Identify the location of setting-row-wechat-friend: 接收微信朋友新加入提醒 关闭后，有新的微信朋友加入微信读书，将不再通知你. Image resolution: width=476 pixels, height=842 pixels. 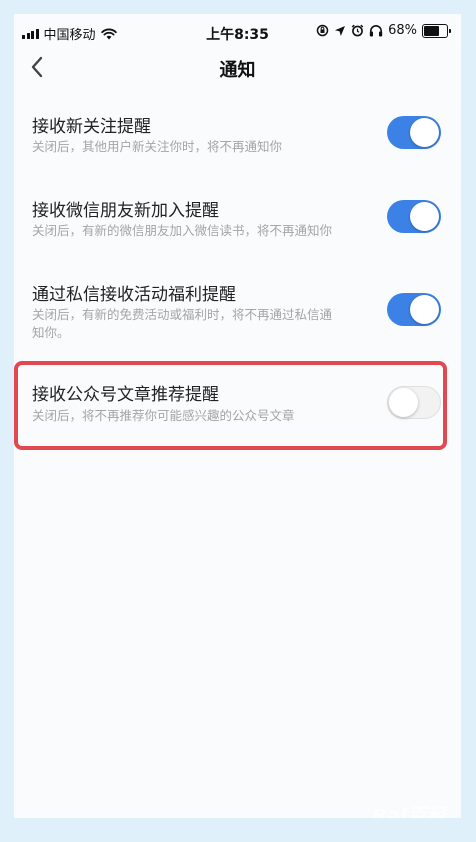
(237, 218).